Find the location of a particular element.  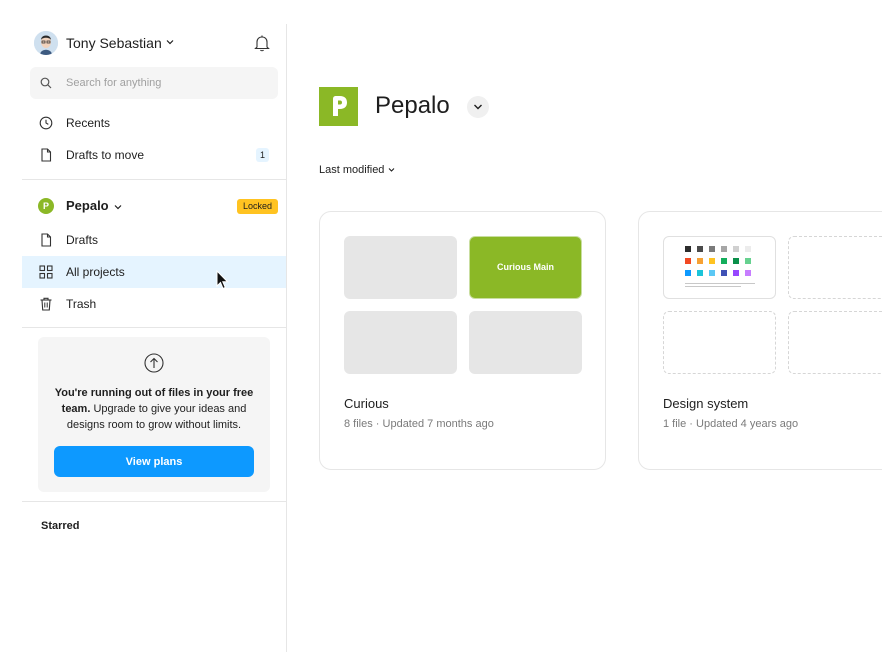

nav-item-label: Recents is located at coordinates (88, 123).